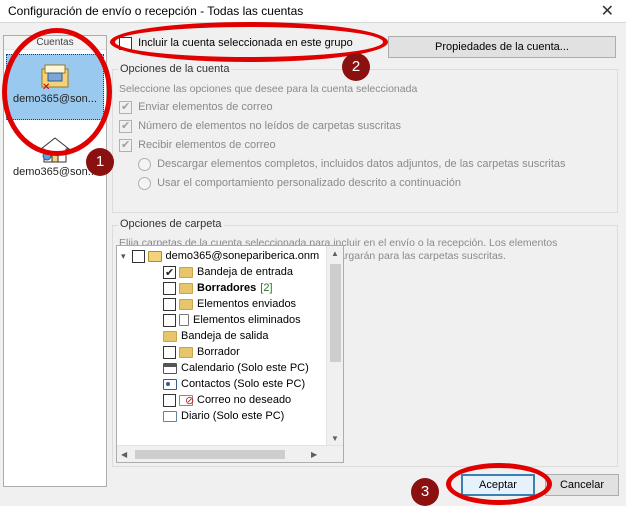 The image size is (626, 506). What do you see at coordinates (186, 401) in the screenshot?
I see `junk-mail-icon` at bounding box center [186, 401].